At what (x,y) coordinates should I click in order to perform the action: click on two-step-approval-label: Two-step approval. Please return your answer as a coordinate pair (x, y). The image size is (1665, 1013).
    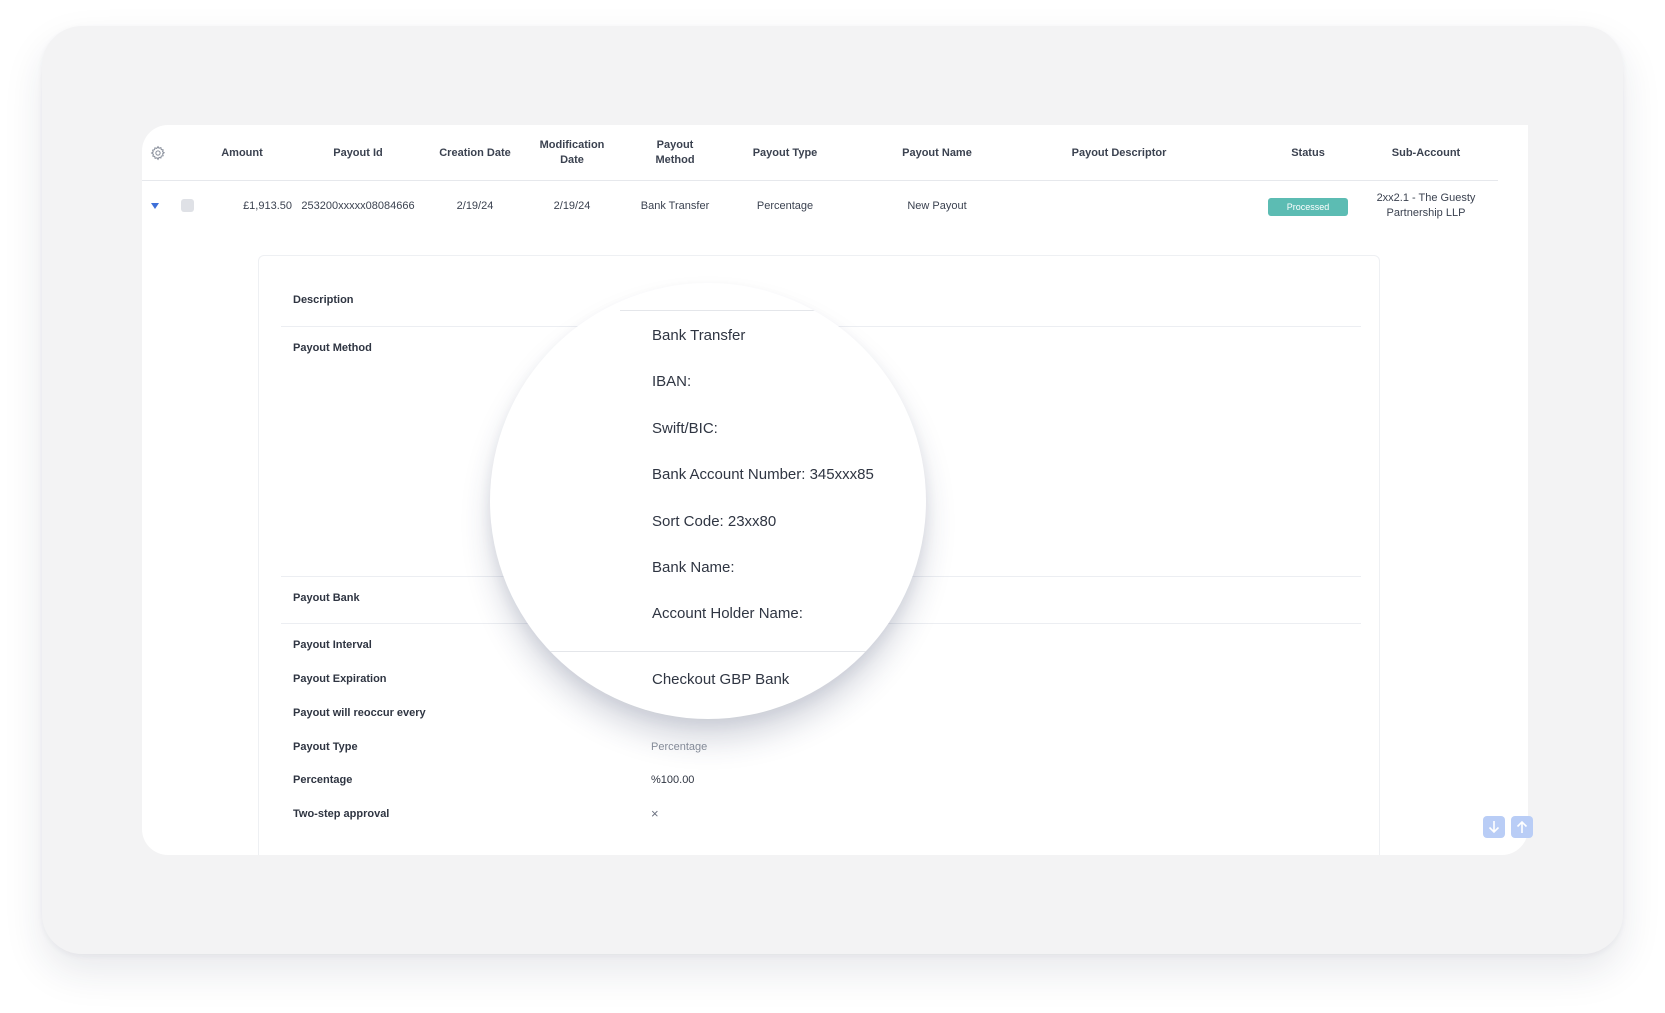
    Looking at the image, I should click on (341, 814).